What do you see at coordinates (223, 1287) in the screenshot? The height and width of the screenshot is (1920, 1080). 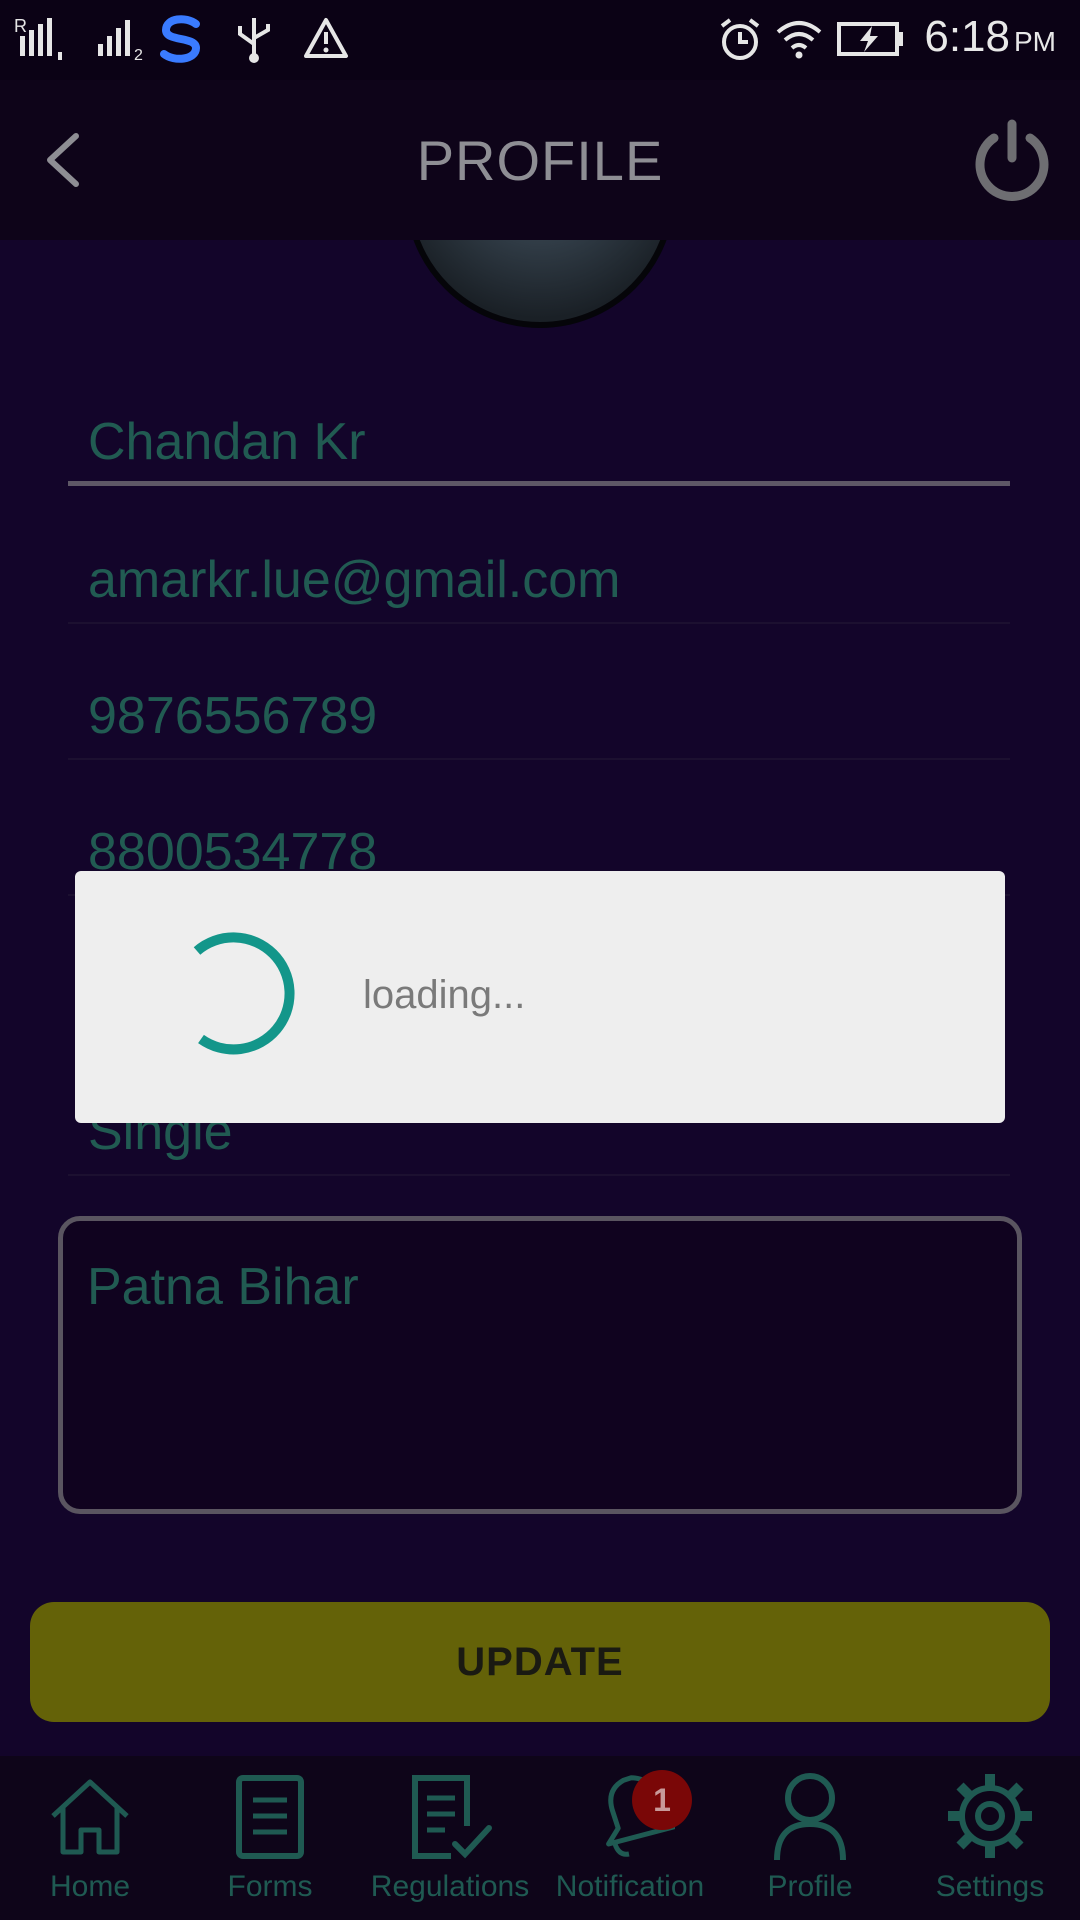 I see `address-value: Patna Bihar` at bounding box center [223, 1287].